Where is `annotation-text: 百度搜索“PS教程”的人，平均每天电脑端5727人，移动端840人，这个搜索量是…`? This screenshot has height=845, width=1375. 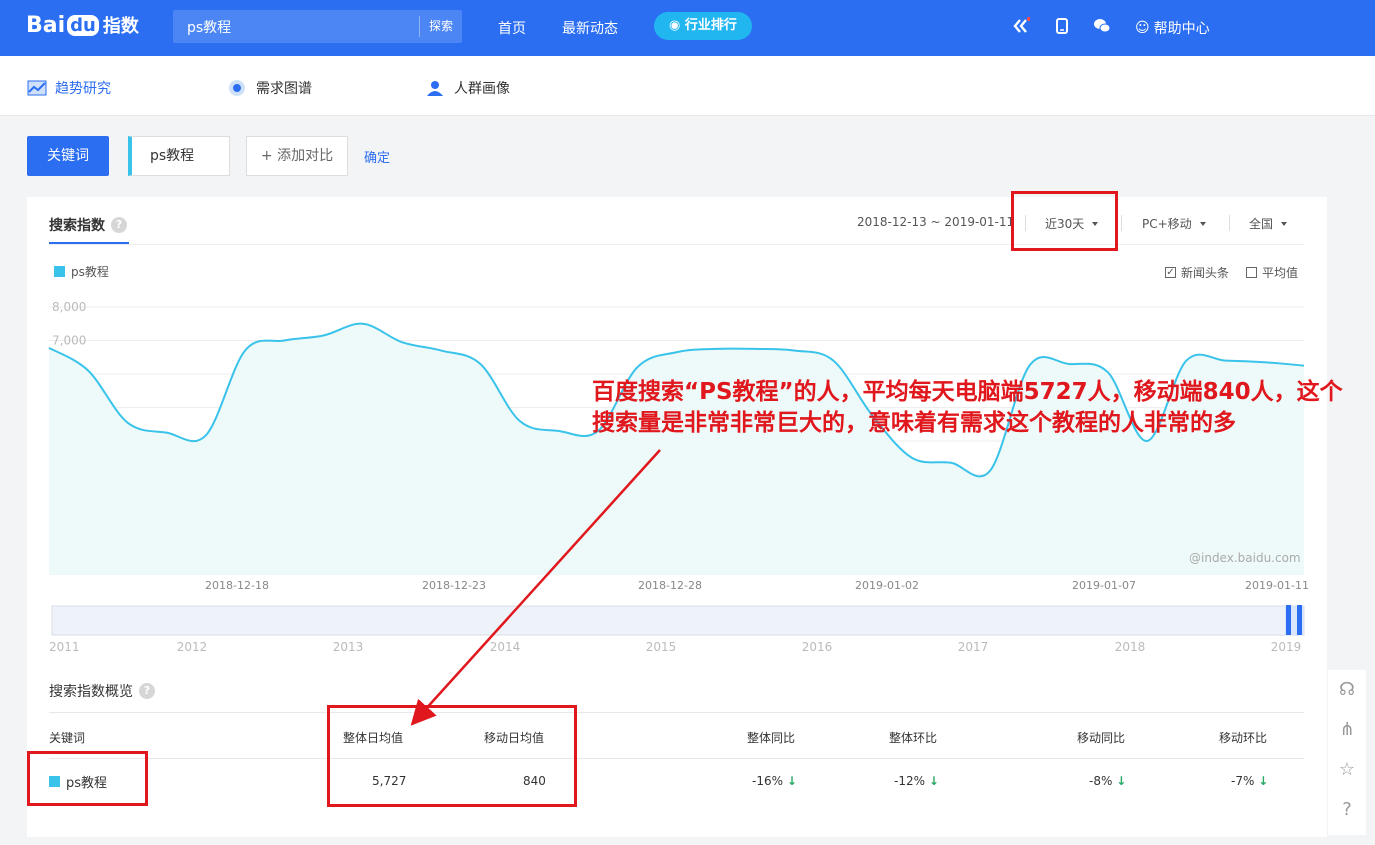
annotation-text: 百度搜索“PS教程”的人，平均每天电脑端5727人，移动端840人，这个搜索量是… is located at coordinates (967, 407).